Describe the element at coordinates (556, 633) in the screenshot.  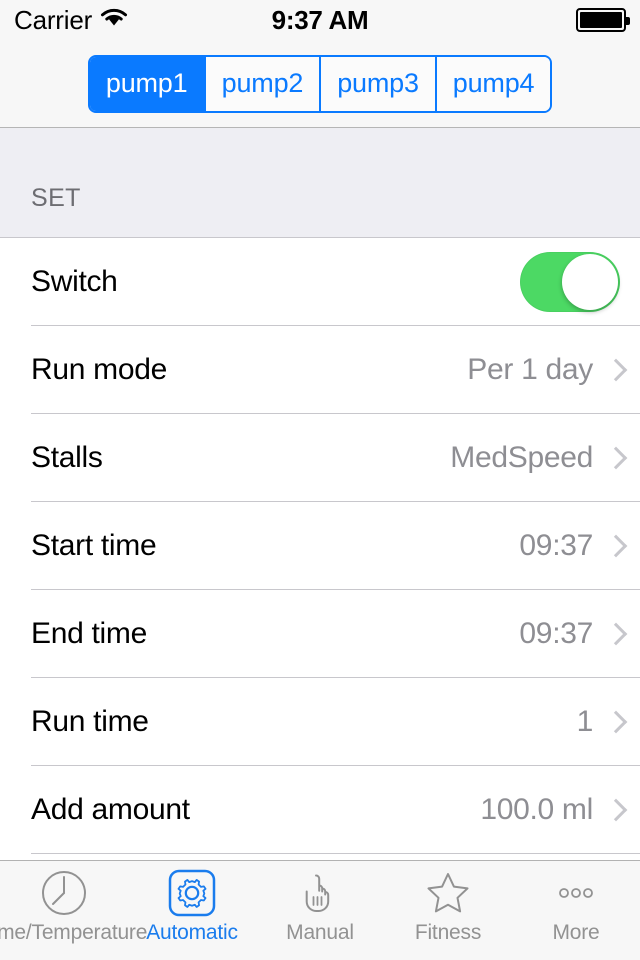
I see `row-value-end-time: 09:37` at that location.